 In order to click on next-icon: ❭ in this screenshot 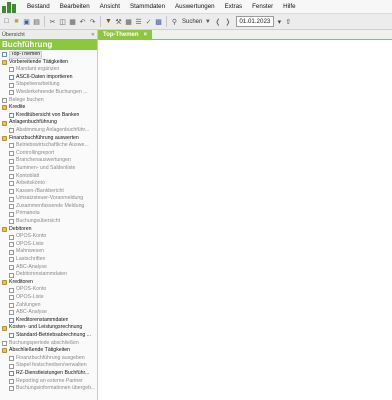, I will do `click(227, 22)`.